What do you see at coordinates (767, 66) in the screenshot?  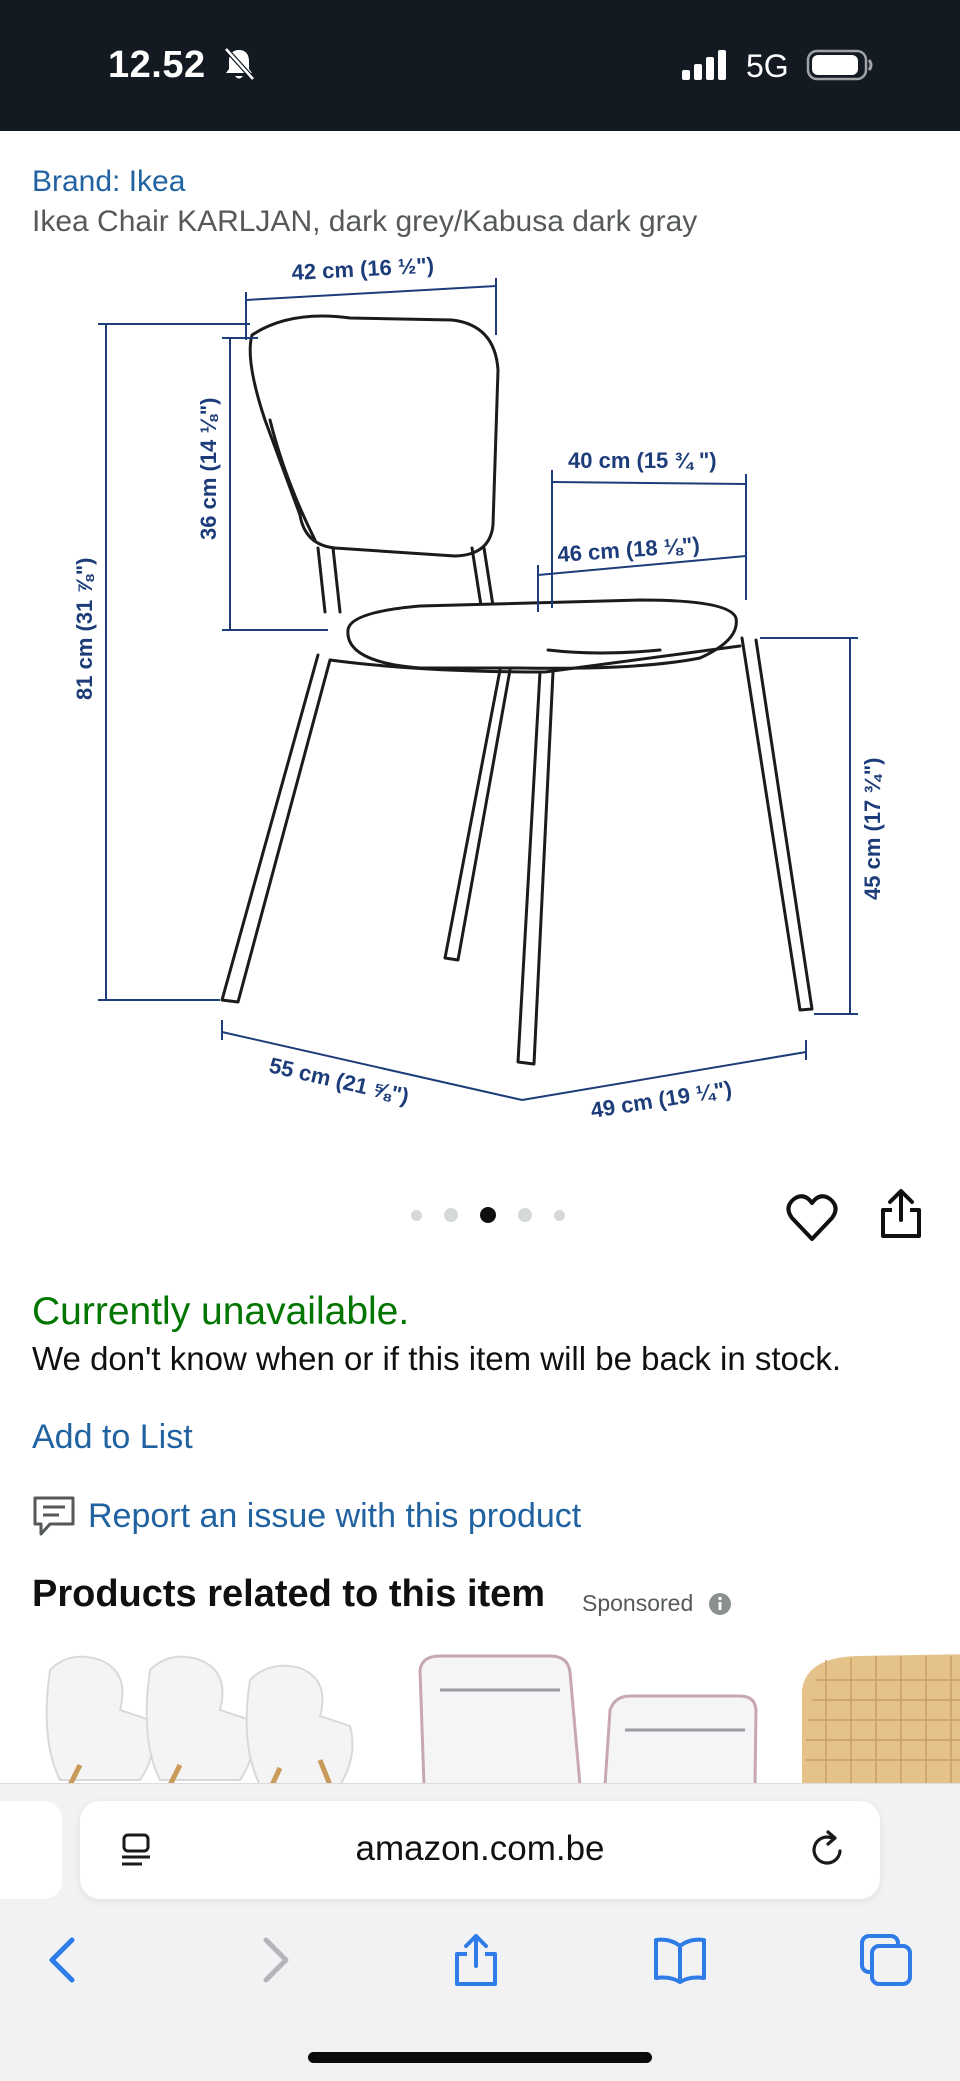 I see `network-label: 5G` at bounding box center [767, 66].